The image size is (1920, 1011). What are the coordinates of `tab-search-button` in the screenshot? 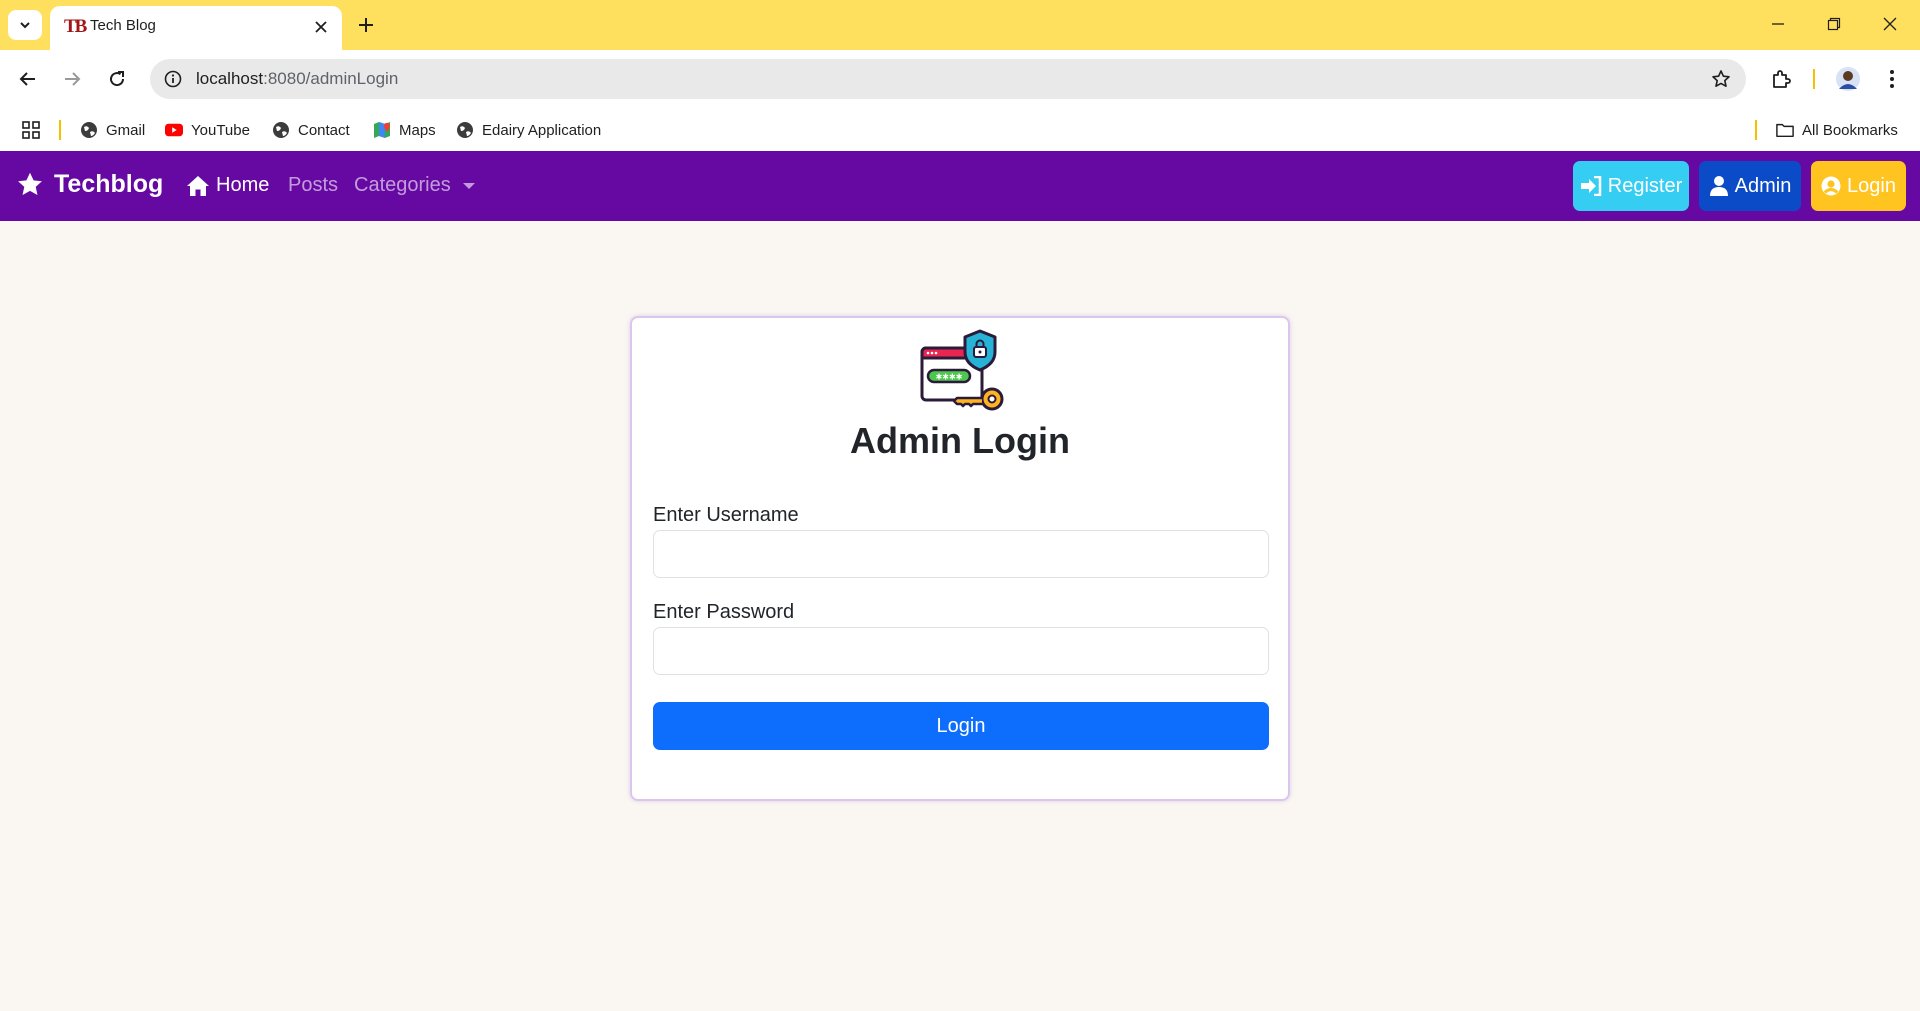 It's located at (25, 25).